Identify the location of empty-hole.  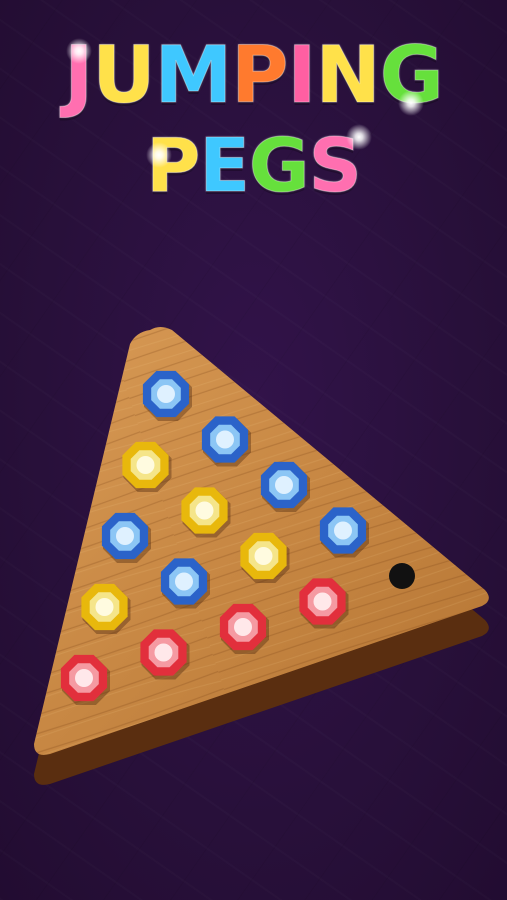
(402, 576).